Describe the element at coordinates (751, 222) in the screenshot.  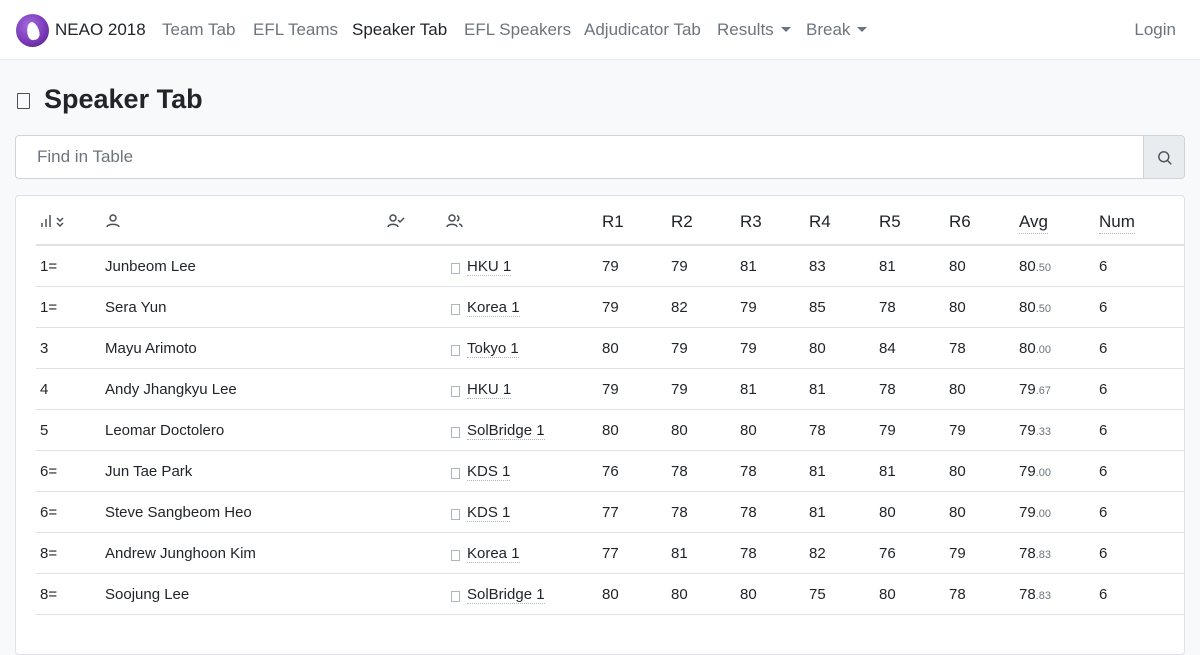
I see `col-header-r3: R3` at that location.